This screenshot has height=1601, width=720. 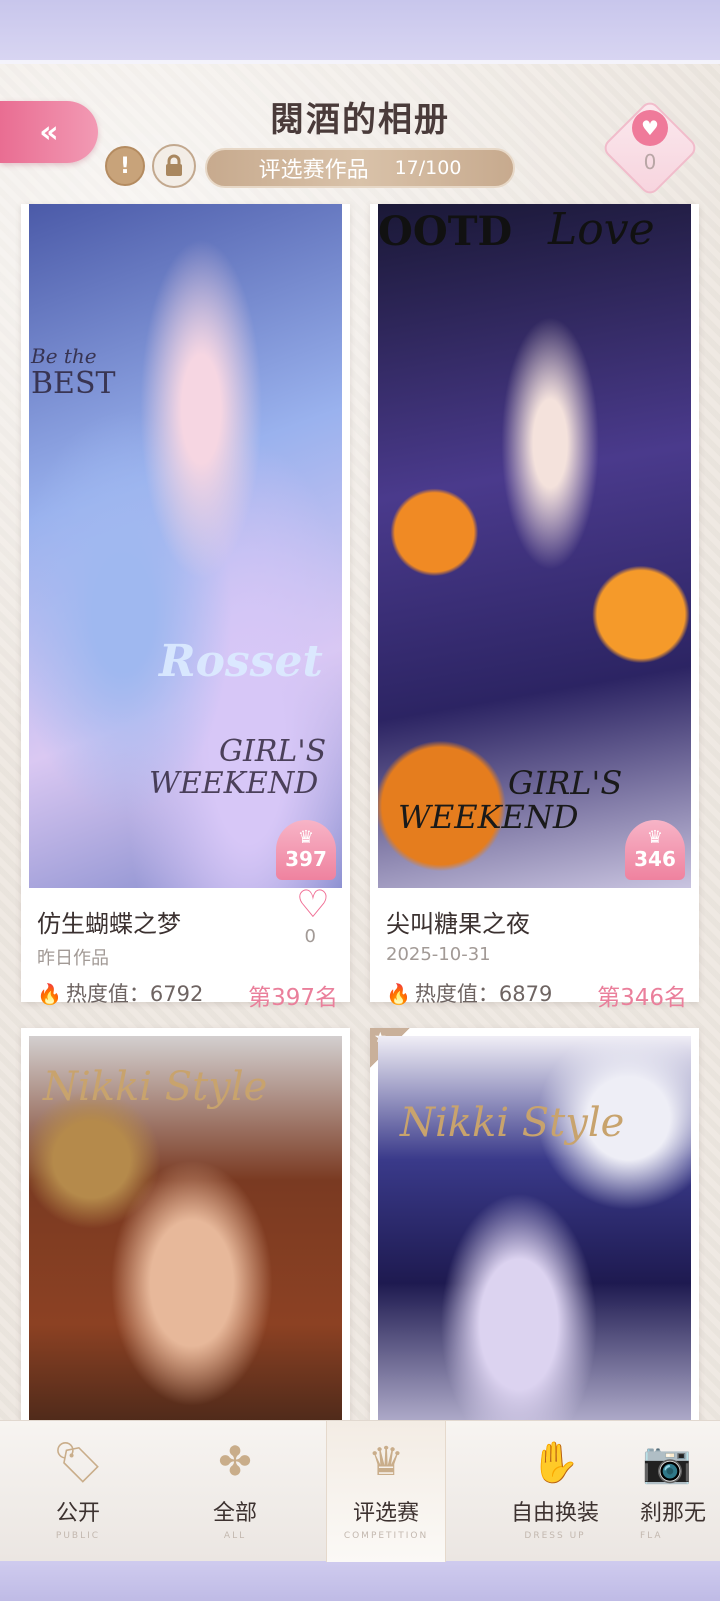 What do you see at coordinates (642, 998) in the screenshot?
I see `card-rank: 第346名` at bounding box center [642, 998].